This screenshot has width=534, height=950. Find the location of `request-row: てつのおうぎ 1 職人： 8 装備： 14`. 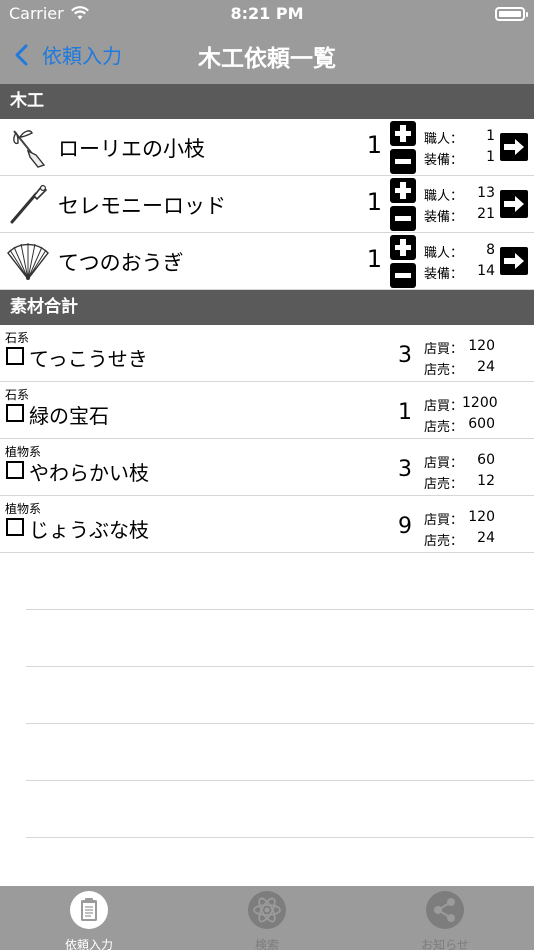

request-row: てつのおうぎ 1 職人： 8 装備： 14 is located at coordinates (267, 261).